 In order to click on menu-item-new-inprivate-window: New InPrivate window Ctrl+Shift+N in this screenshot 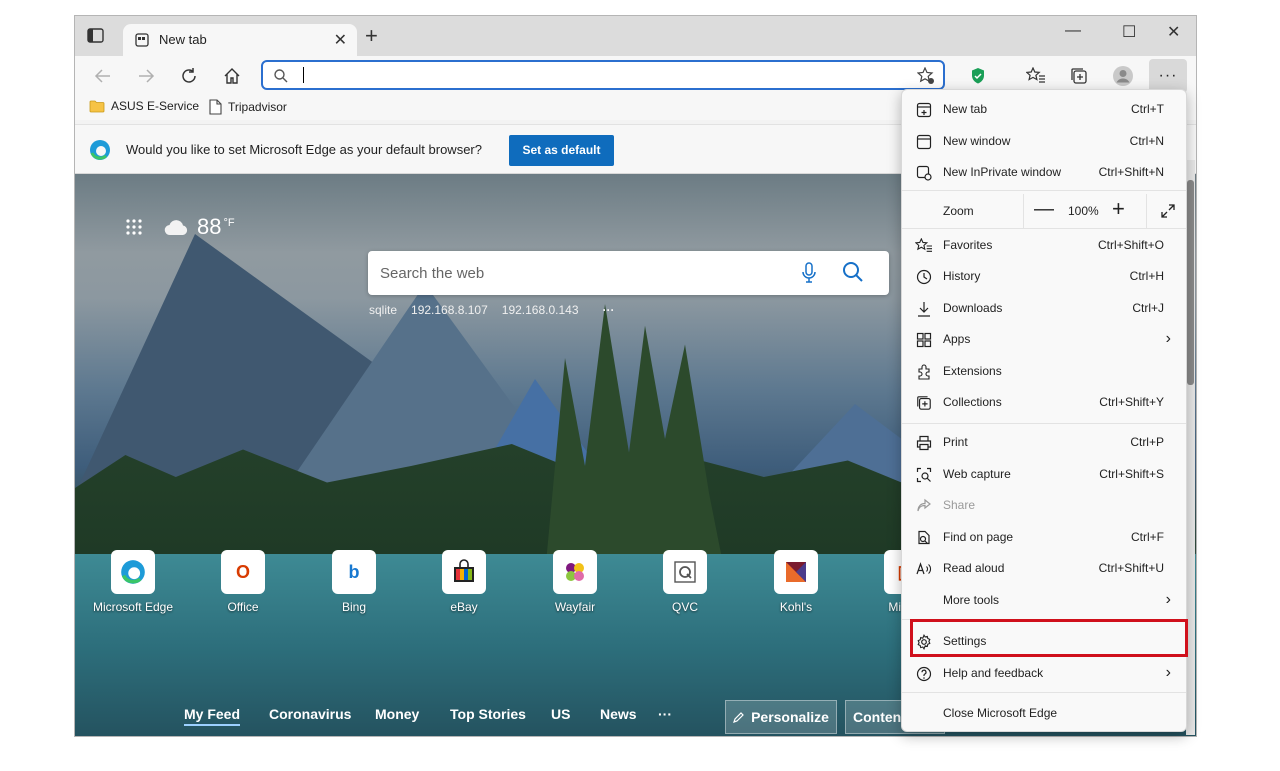, I will do `click(1044, 172)`.